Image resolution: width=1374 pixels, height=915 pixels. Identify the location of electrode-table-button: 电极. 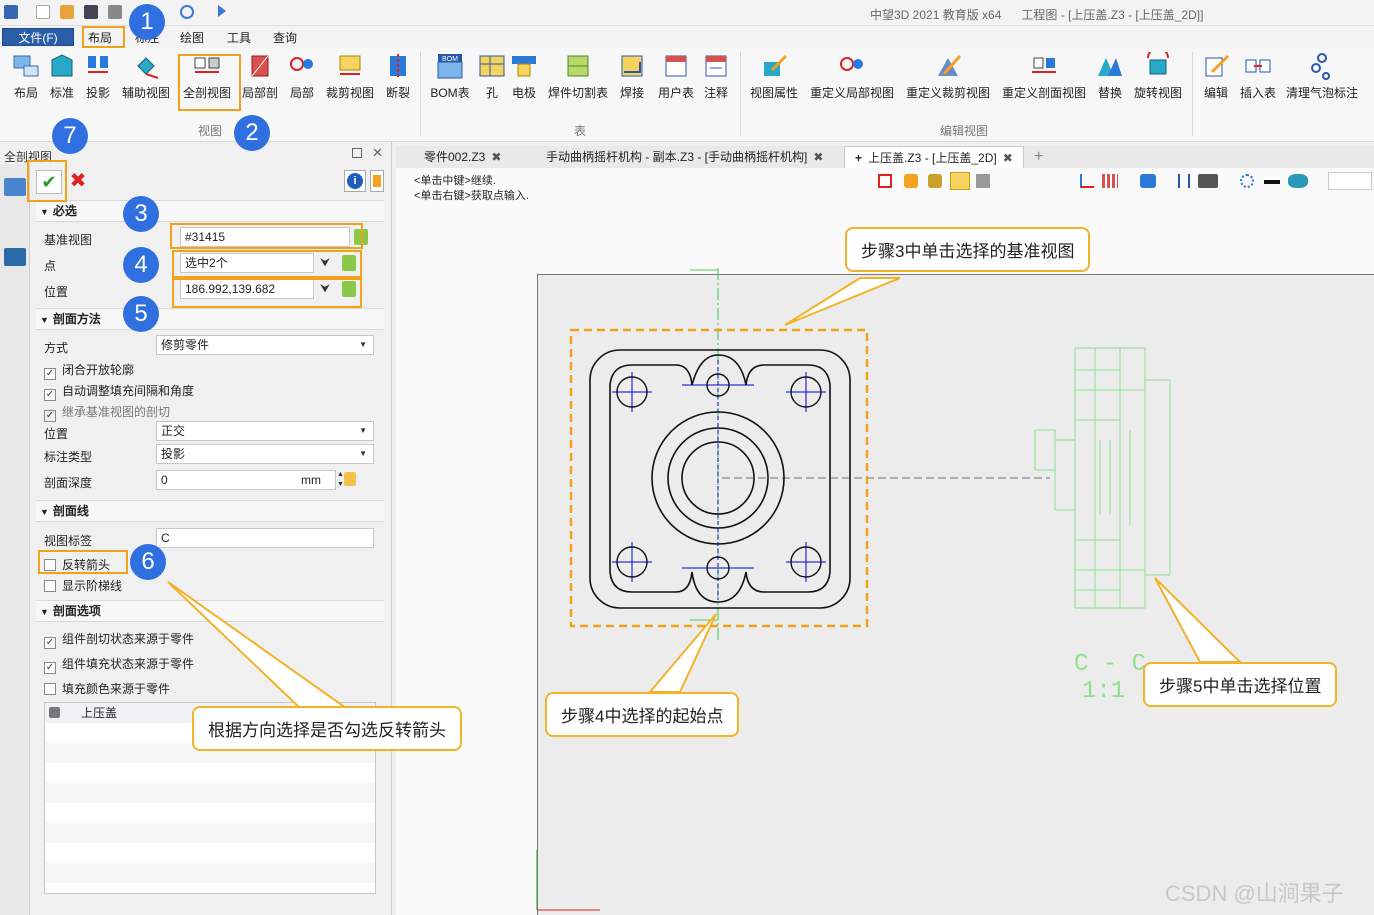
(524, 76).